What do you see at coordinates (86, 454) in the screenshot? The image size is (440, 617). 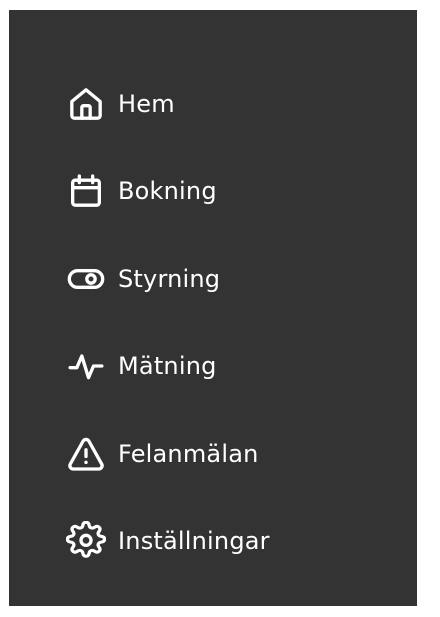 I see `warning-icon` at bounding box center [86, 454].